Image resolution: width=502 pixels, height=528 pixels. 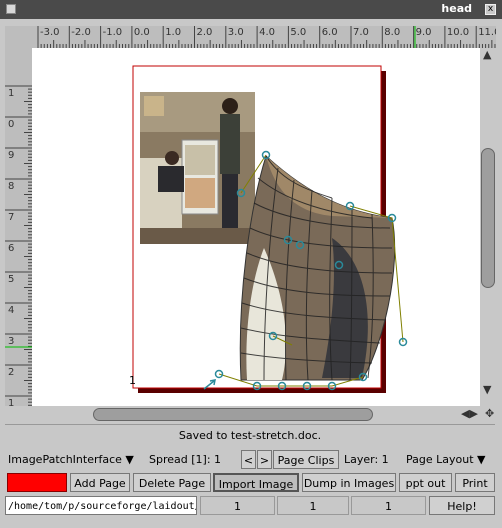 I want to click on spread-label: Spread [1]: 1, so click(x=185, y=459).